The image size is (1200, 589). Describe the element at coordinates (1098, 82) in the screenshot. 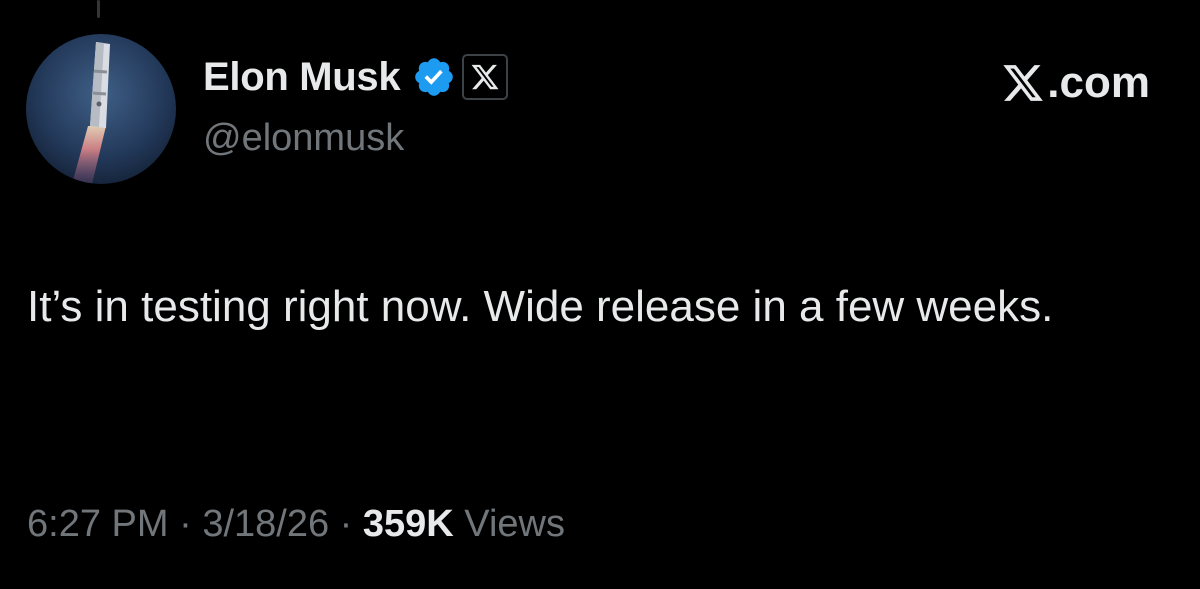

I see `brand-domain-text: .com` at that location.